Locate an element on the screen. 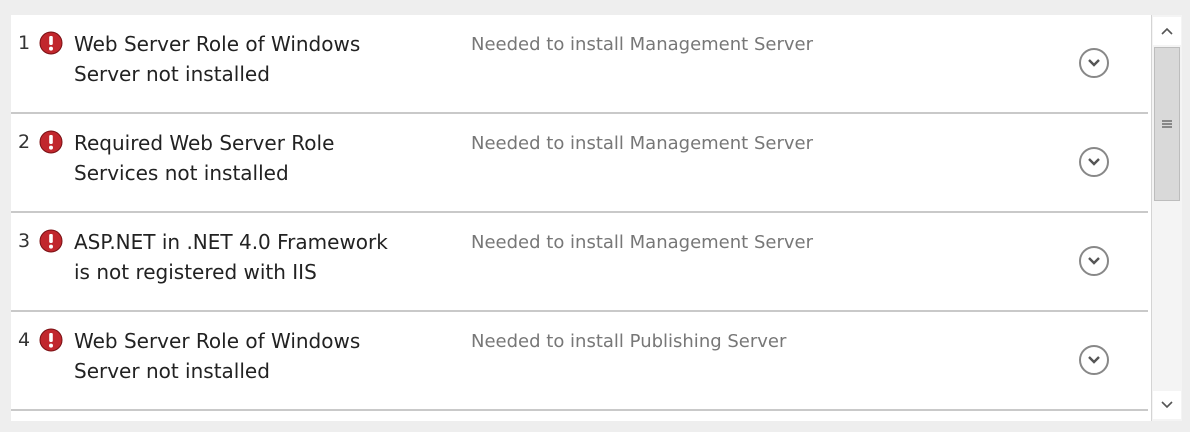  row-number: 3 is located at coordinates (24, 241).